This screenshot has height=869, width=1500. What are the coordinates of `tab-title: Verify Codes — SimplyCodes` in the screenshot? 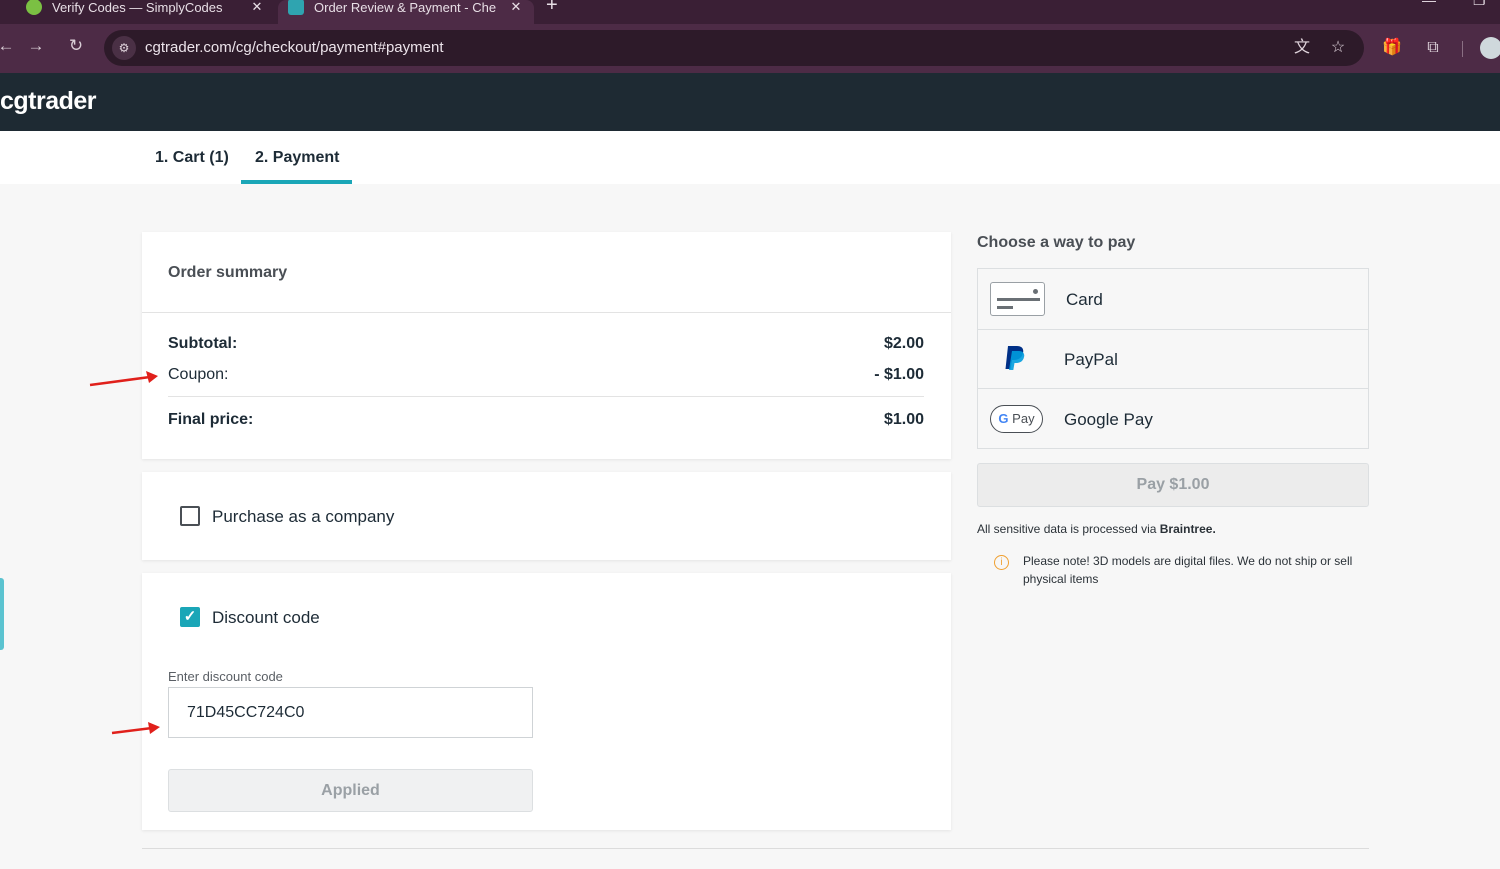 It's located at (137, 7).